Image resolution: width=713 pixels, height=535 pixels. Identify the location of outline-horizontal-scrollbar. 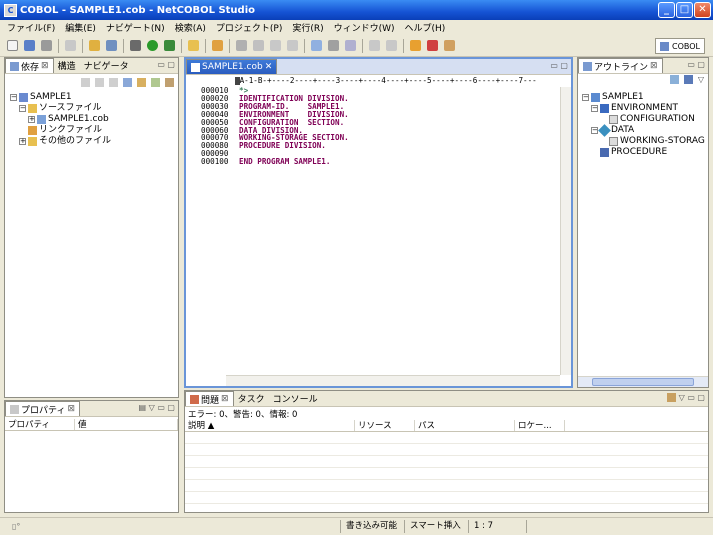
(643, 381).